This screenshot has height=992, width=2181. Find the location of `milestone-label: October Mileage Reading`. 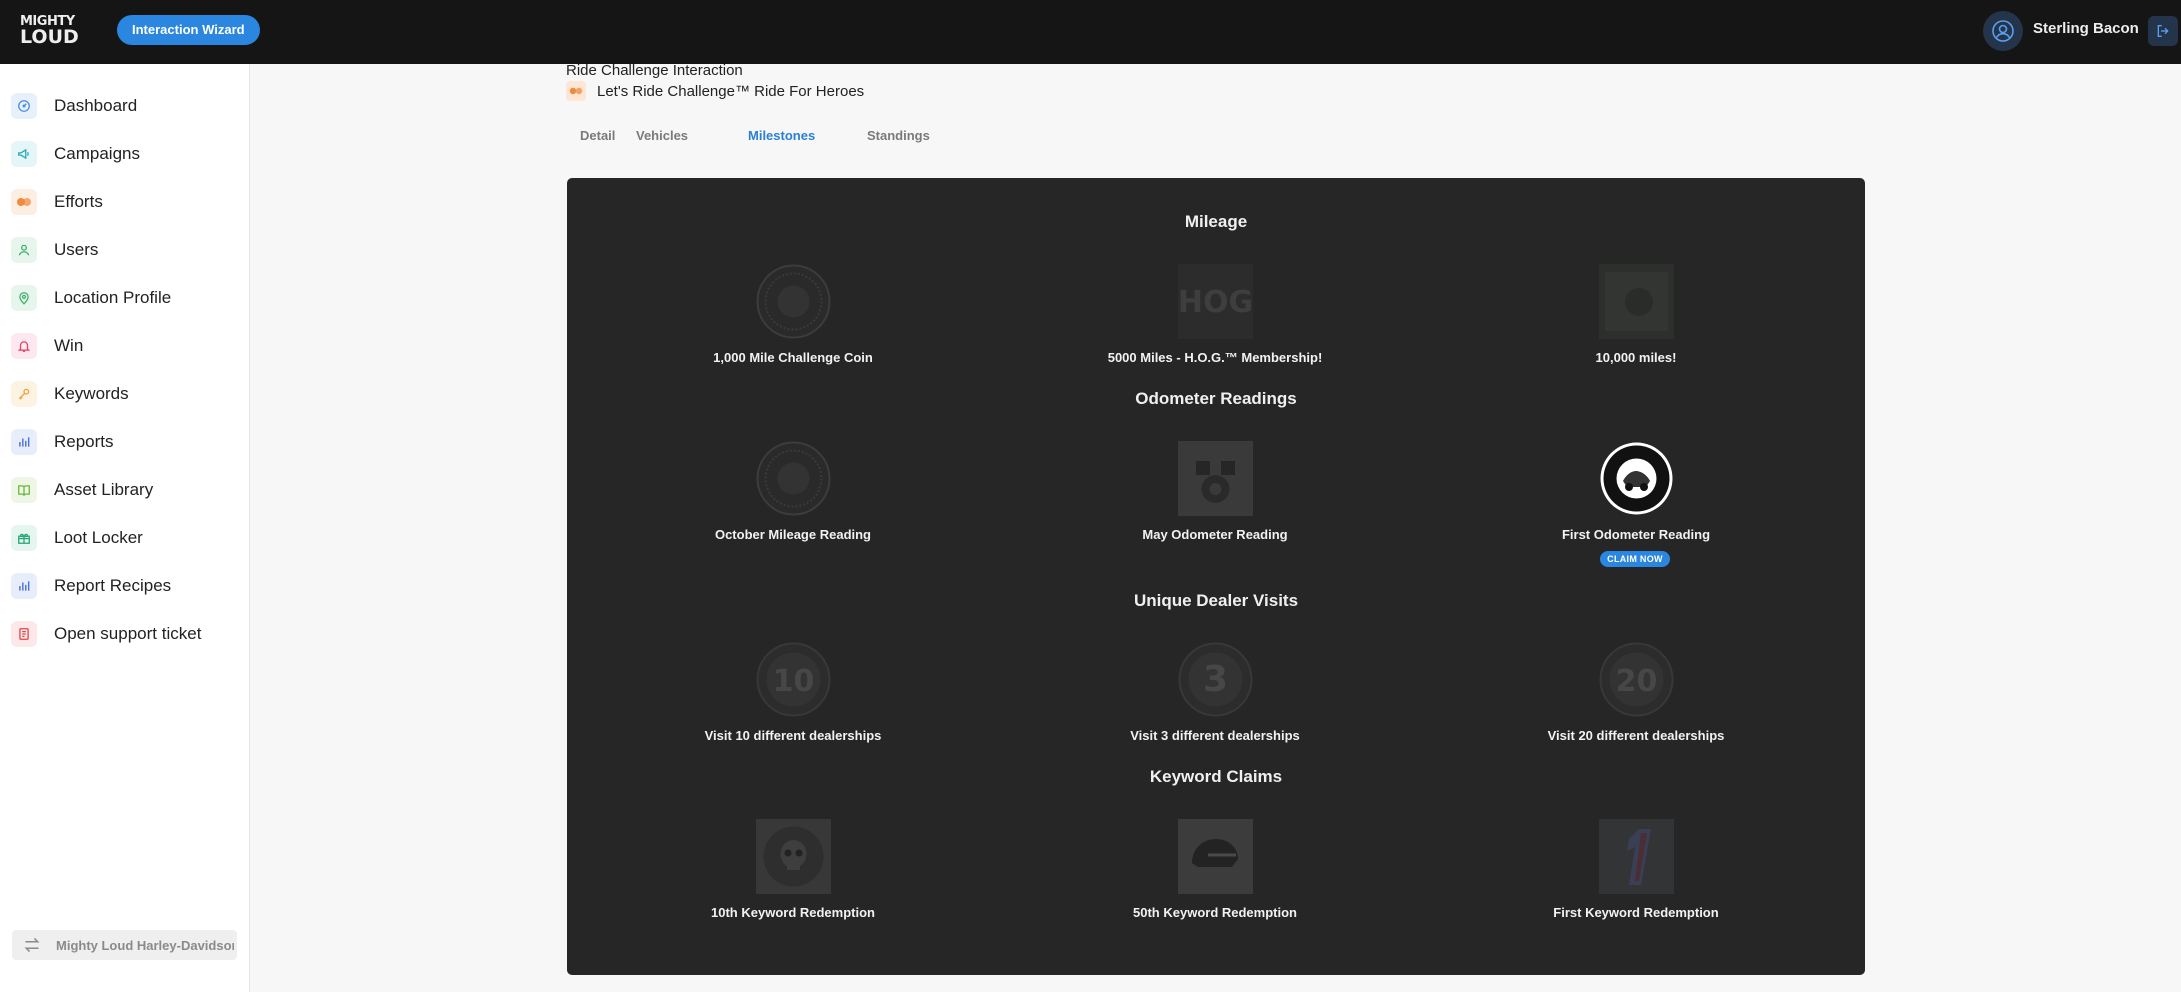

milestone-label: October Mileage Reading is located at coordinates (793, 534).